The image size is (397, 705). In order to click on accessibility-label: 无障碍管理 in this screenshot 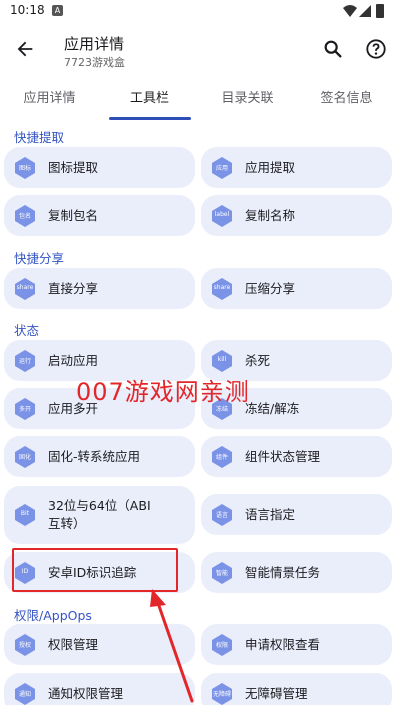, I will do `click(276, 693)`.